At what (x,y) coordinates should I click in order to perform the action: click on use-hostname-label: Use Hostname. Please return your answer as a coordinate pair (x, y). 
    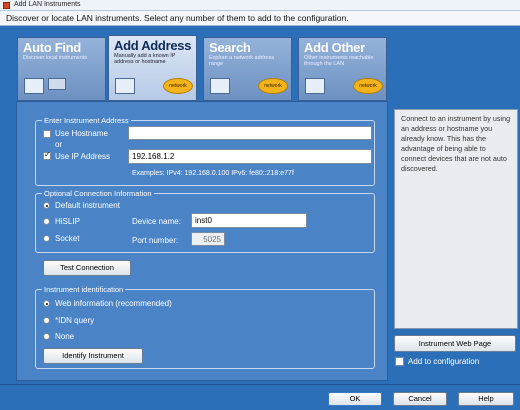
    Looking at the image, I should click on (81, 133).